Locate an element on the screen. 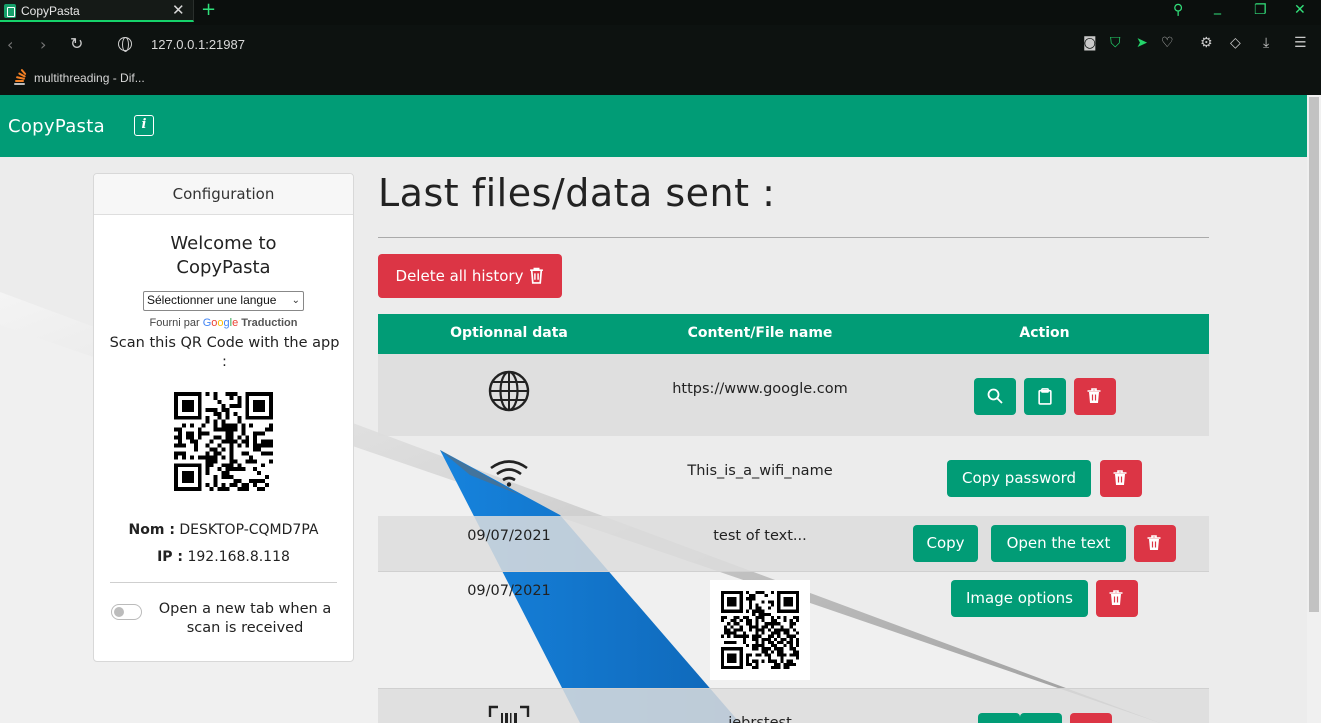 The image size is (1321, 723). restore-icon: ❐ is located at coordinates (1260, 10).